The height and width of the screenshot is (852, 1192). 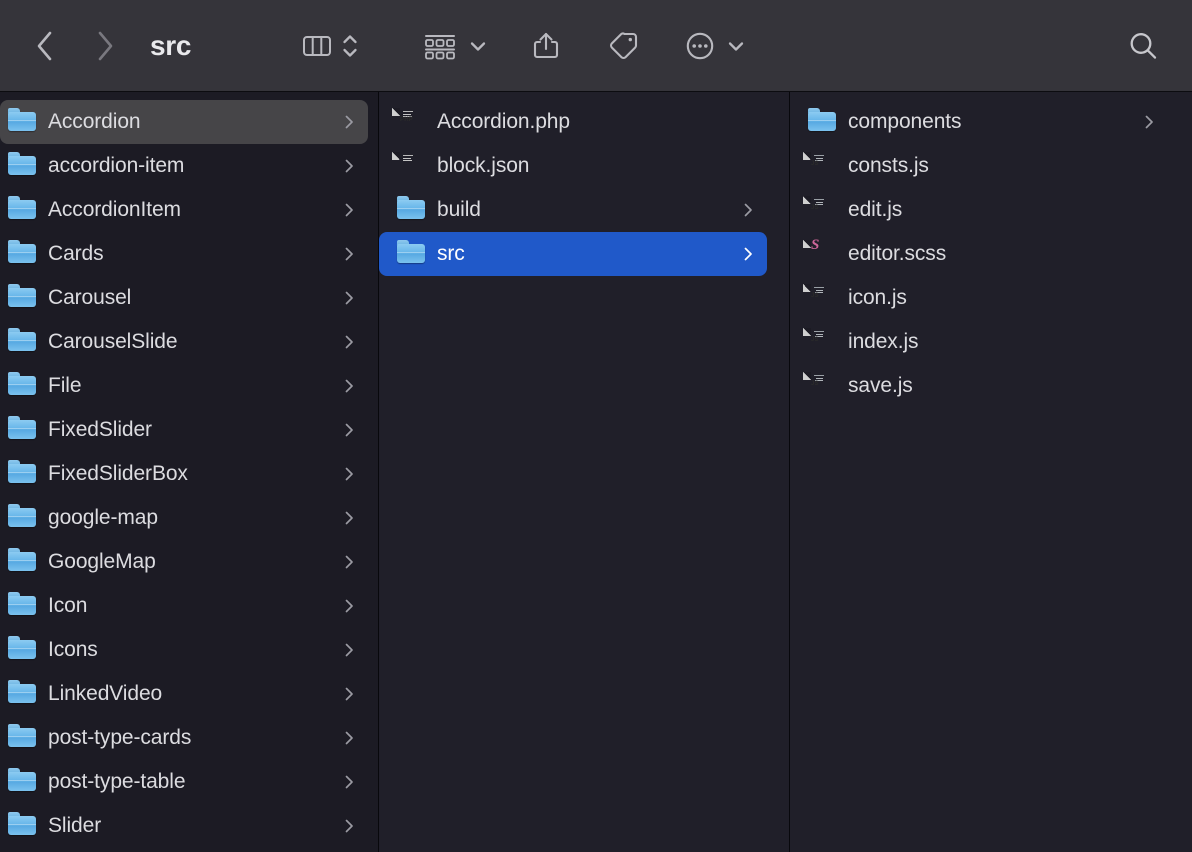 What do you see at coordinates (979, 254) in the screenshot?
I see `file-row: Seditor.scss` at bounding box center [979, 254].